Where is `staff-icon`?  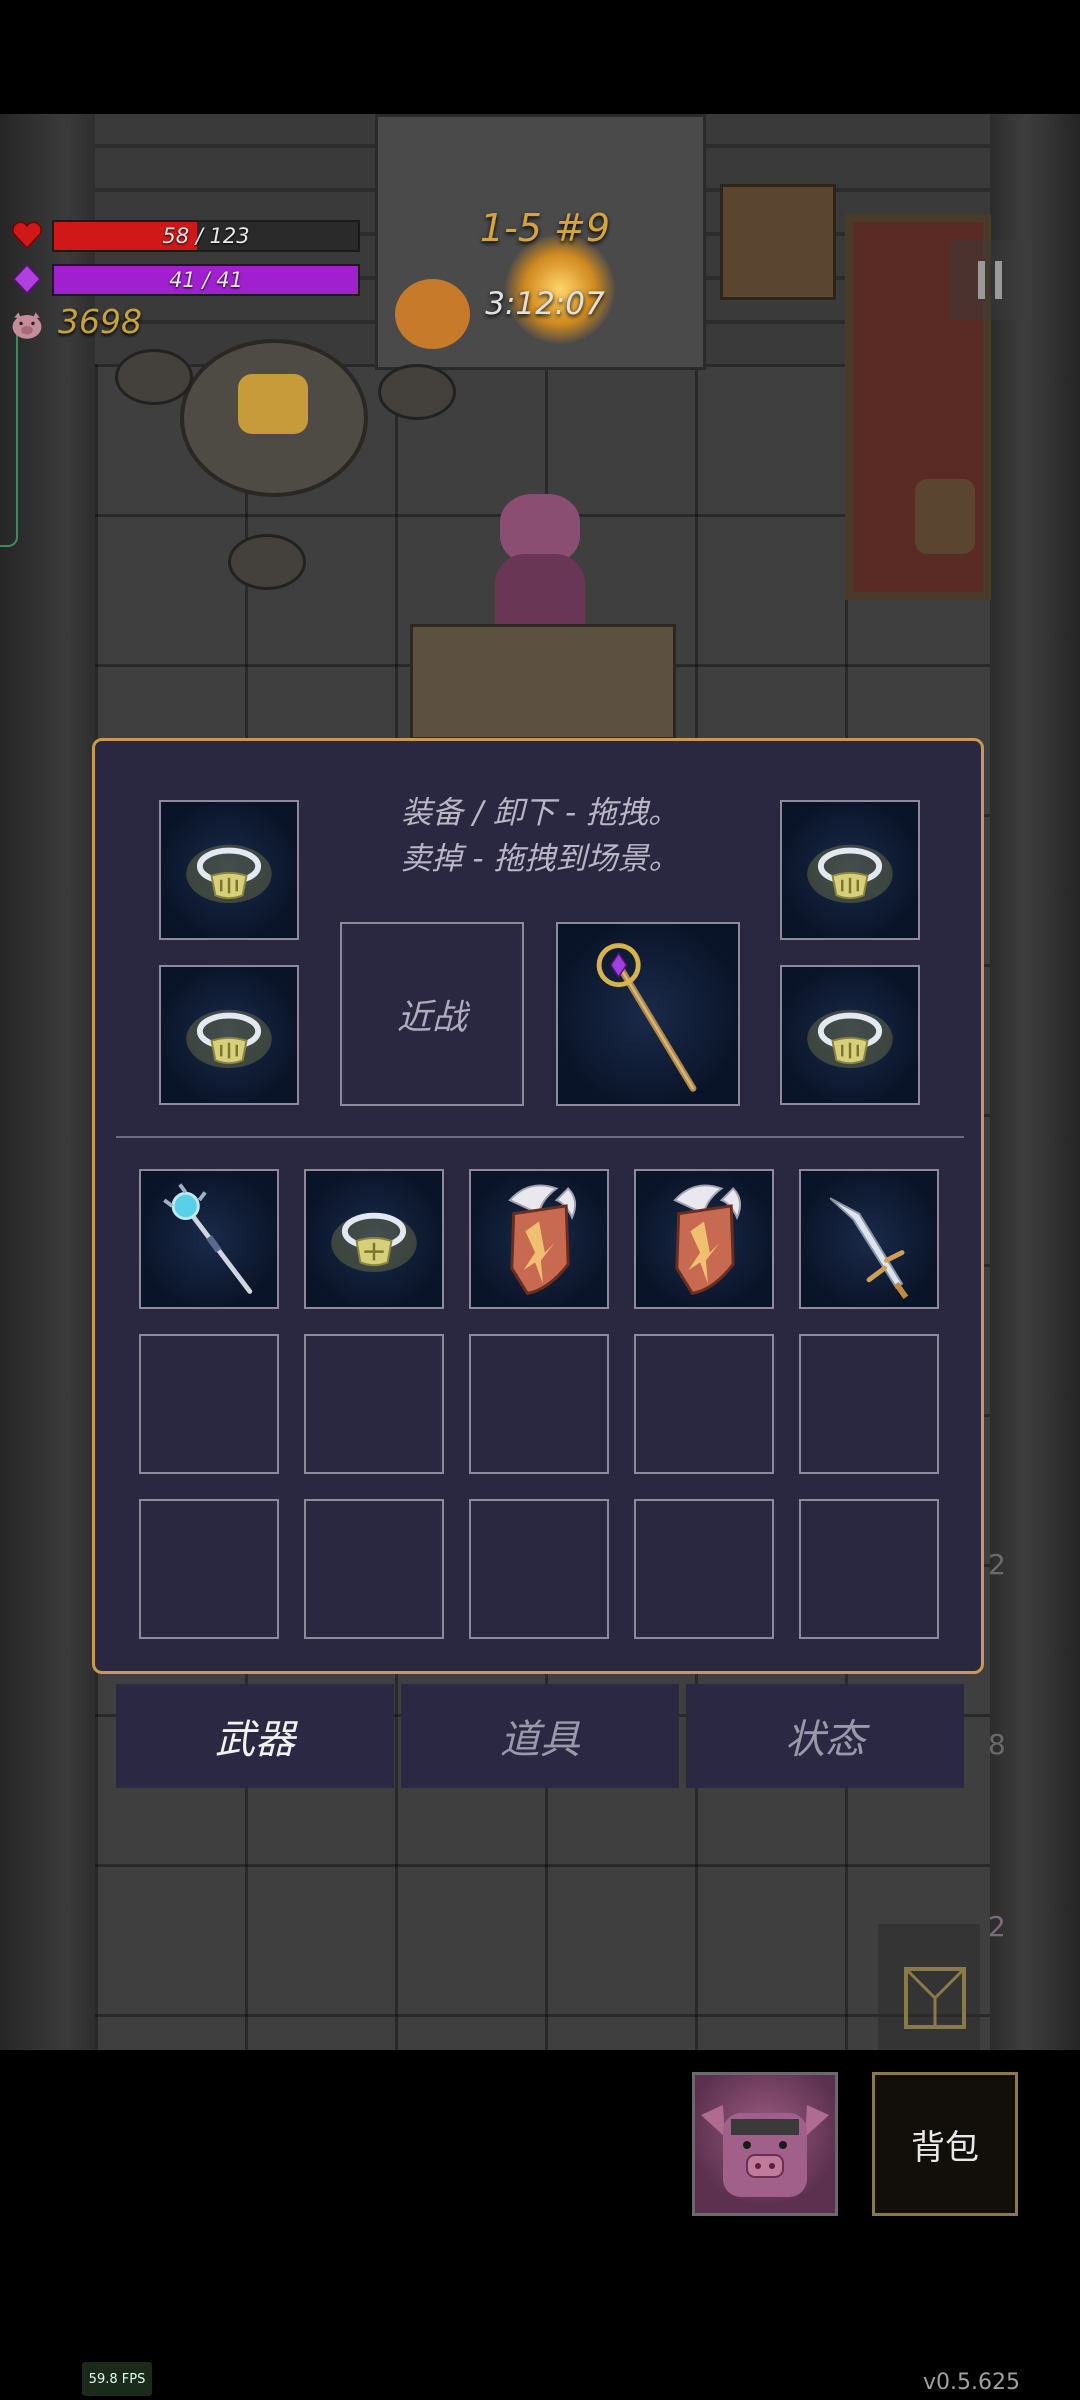
staff-icon is located at coordinates (646, 1017).